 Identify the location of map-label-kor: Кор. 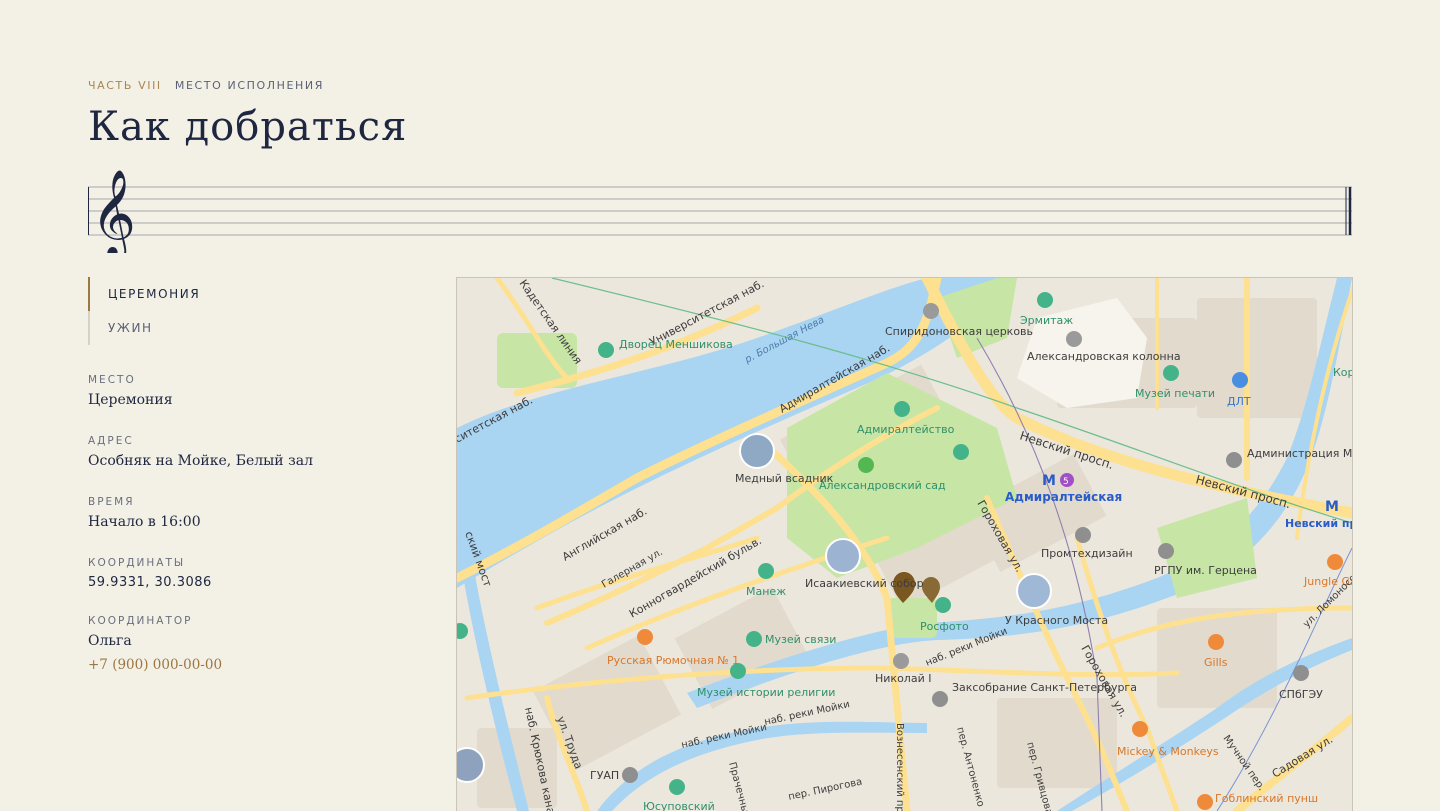
(1342, 372).